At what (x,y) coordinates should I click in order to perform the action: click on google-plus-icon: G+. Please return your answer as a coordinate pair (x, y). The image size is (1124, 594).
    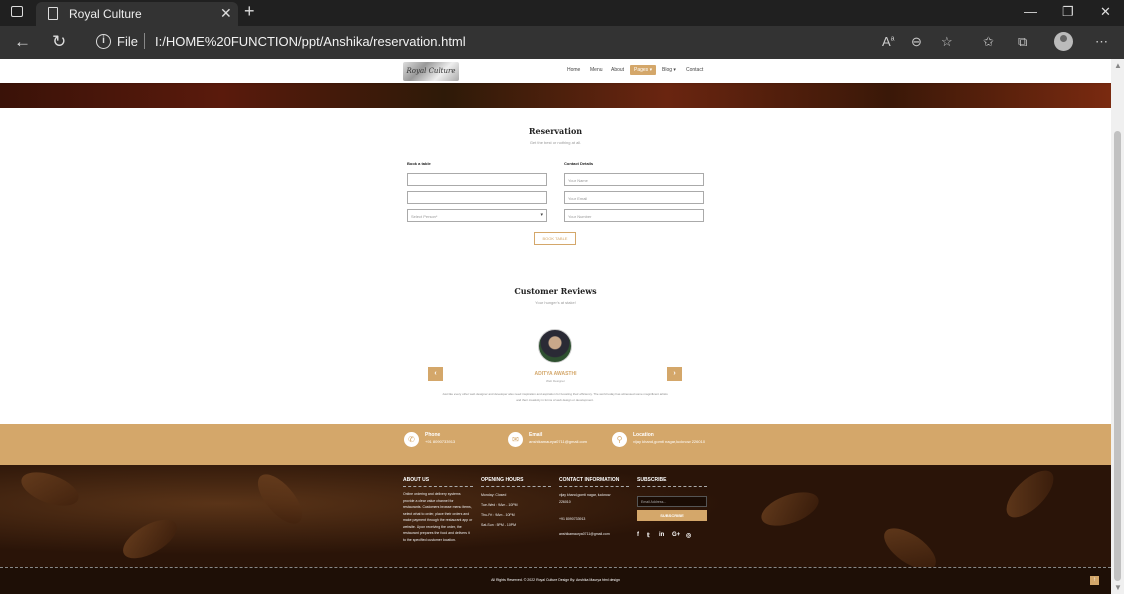
    Looking at the image, I should click on (676, 535).